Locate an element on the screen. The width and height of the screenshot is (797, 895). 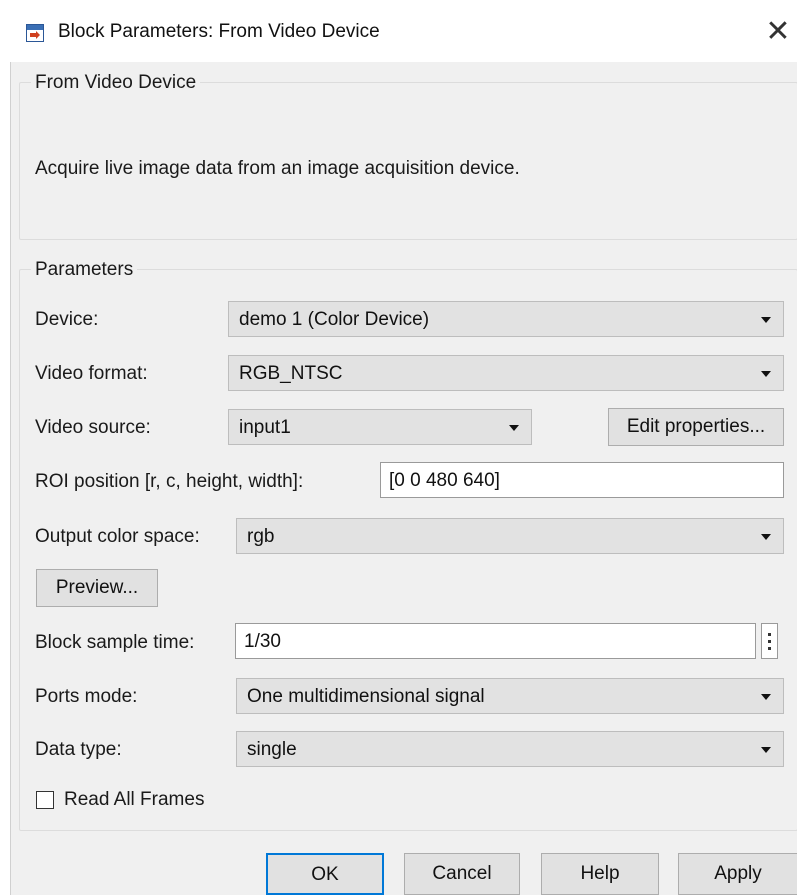
window-title: Block Parameters: From Video Device is located at coordinates (219, 31).